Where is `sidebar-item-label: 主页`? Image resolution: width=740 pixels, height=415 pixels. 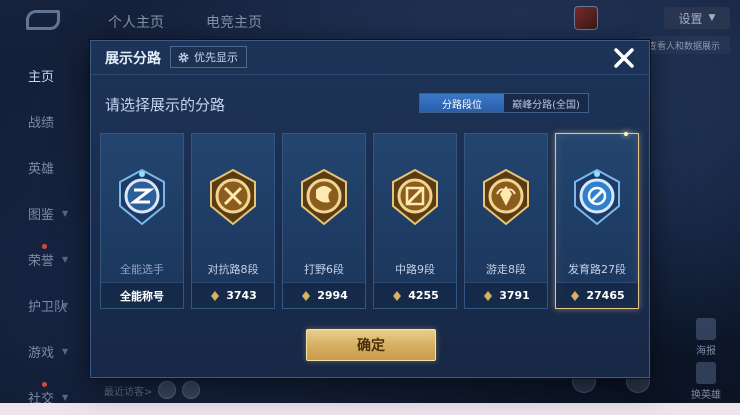
sidebar-item-label: 主页 is located at coordinates (41, 77).